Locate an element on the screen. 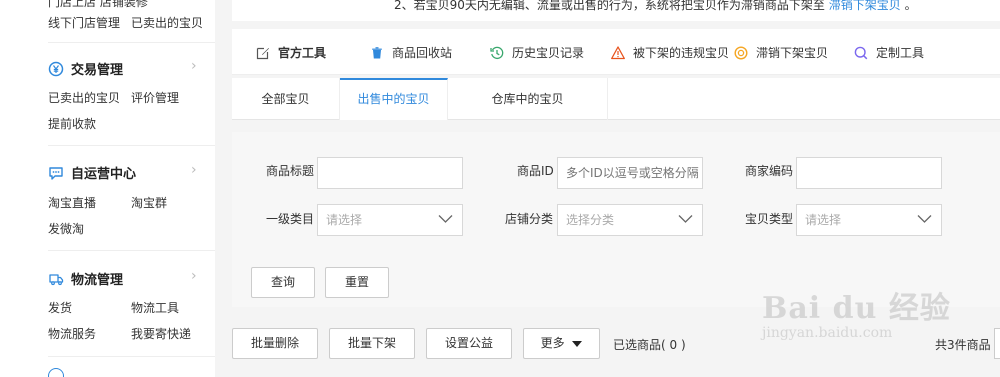 The image size is (1000, 377). tool-violation-items: 被下架的违规宝贝 is located at coordinates (670, 52).